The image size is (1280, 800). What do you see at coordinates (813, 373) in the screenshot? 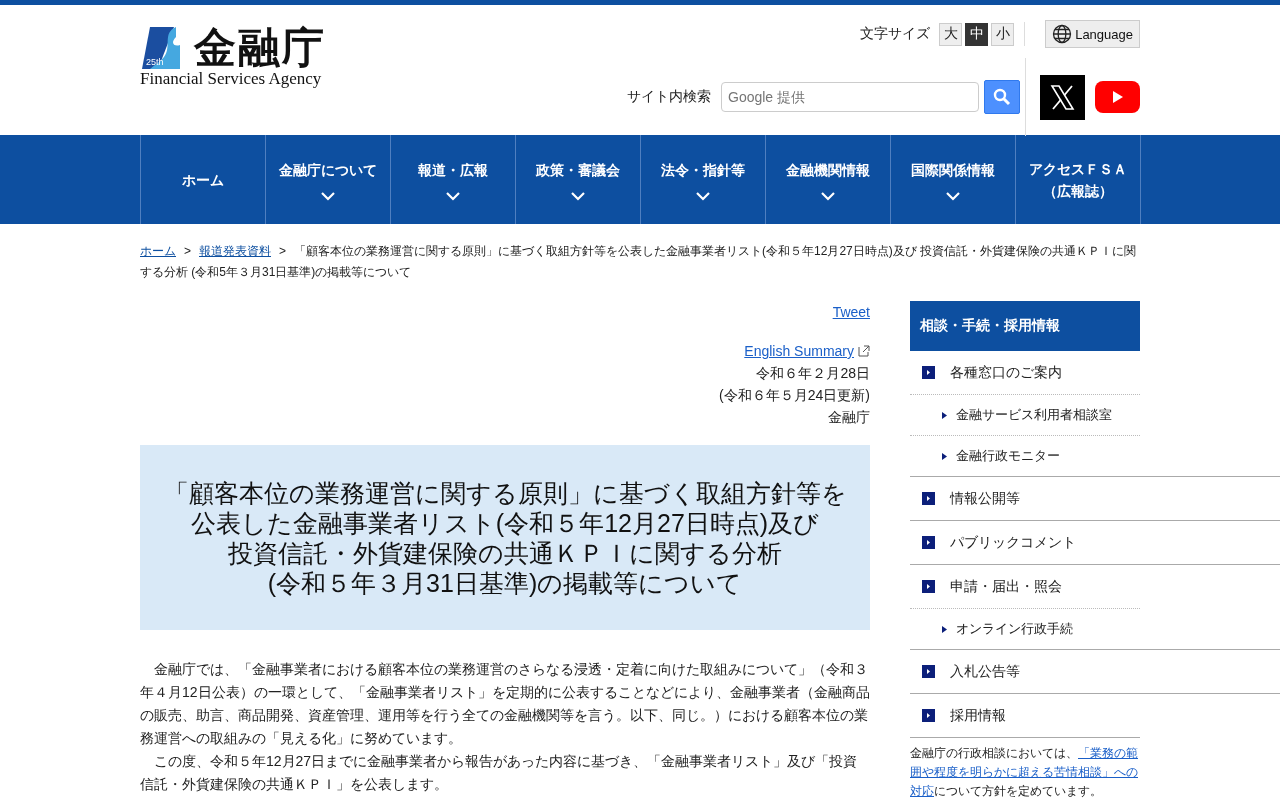
I see `publish-date: 令和６年２月28日` at bounding box center [813, 373].